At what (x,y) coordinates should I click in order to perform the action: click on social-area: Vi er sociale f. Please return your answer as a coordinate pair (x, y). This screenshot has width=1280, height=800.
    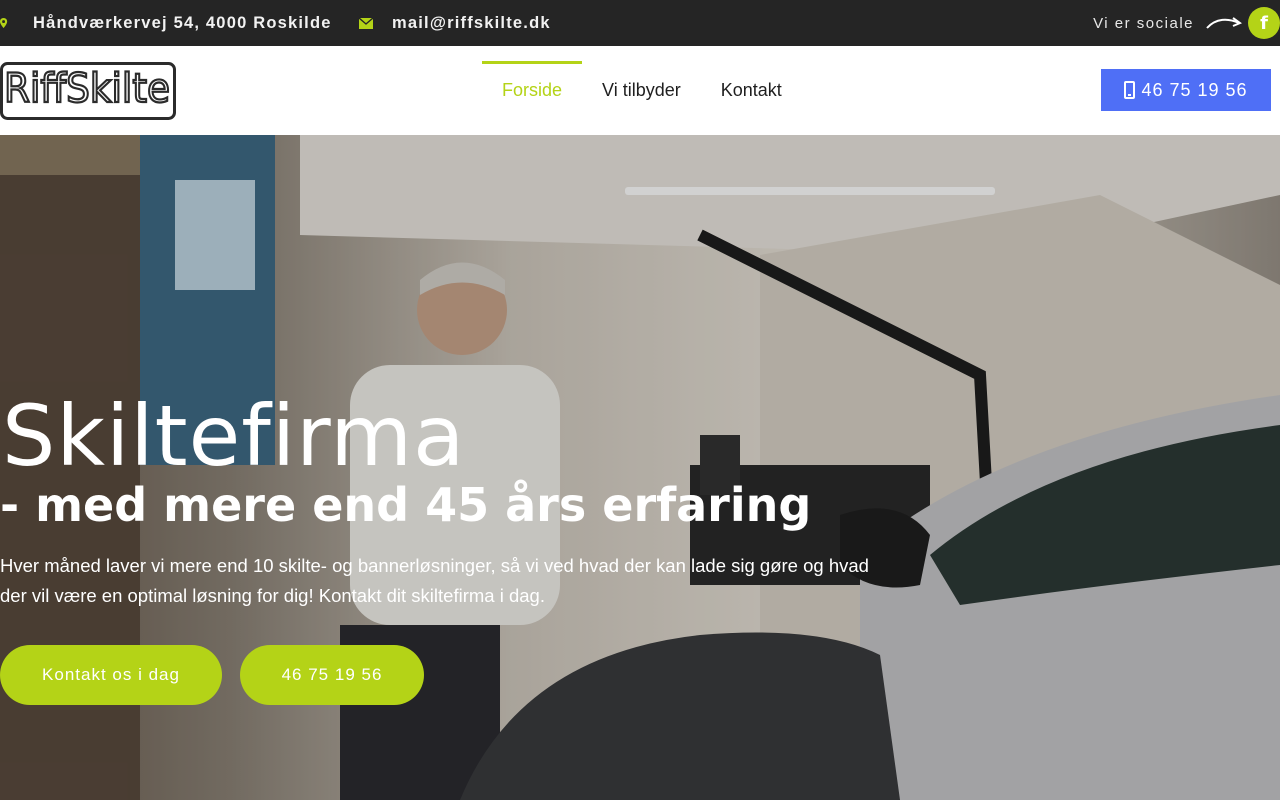
    Looking at the image, I should click on (1186, 23).